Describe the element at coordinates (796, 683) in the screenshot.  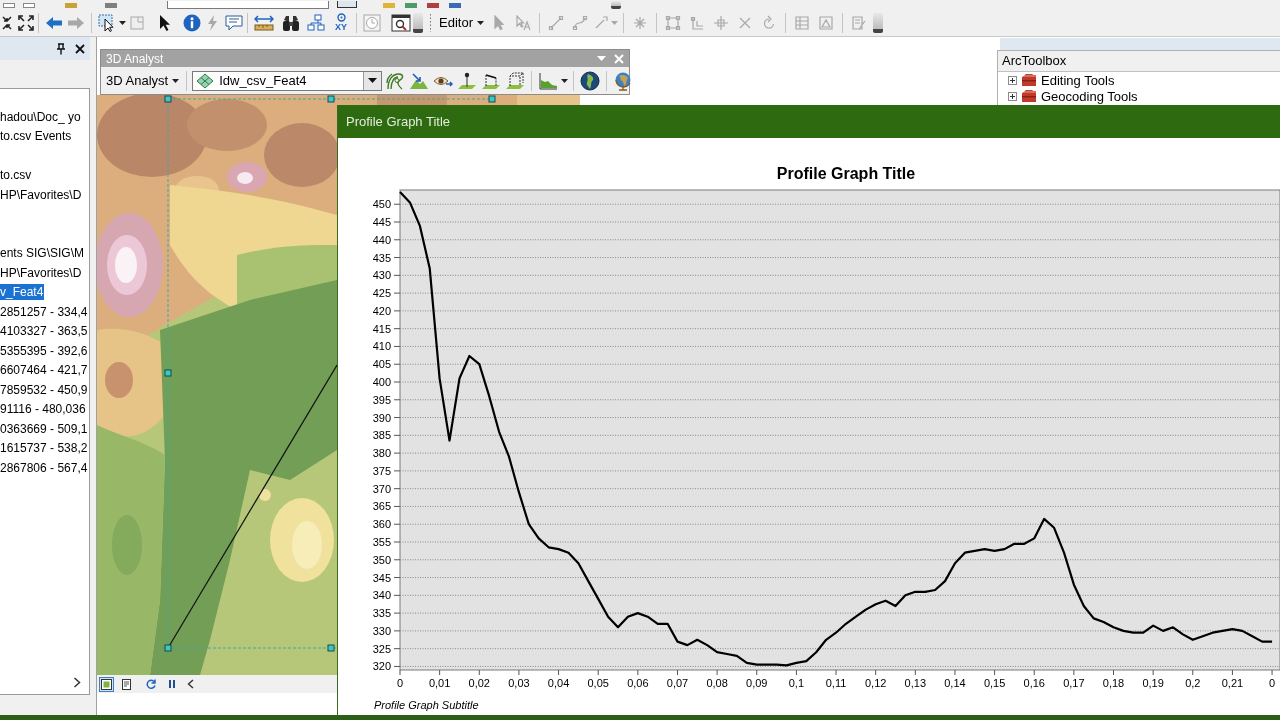
I see `axis-tick-label: 0,1` at that location.